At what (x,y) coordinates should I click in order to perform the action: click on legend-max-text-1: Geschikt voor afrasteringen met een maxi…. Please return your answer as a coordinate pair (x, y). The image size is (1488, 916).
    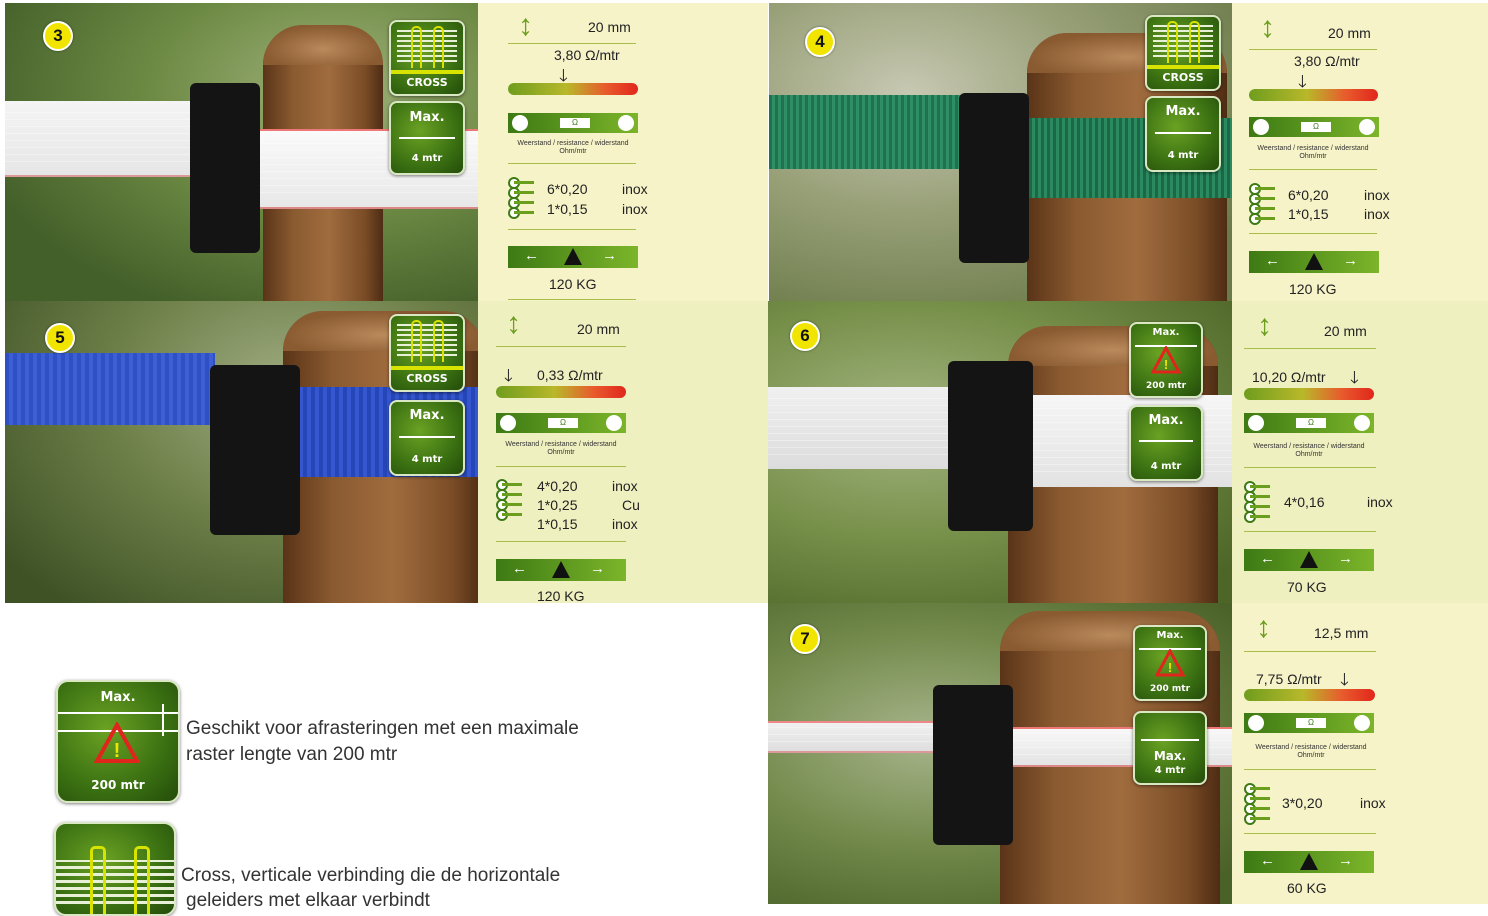
    Looking at the image, I should click on (382, 728).